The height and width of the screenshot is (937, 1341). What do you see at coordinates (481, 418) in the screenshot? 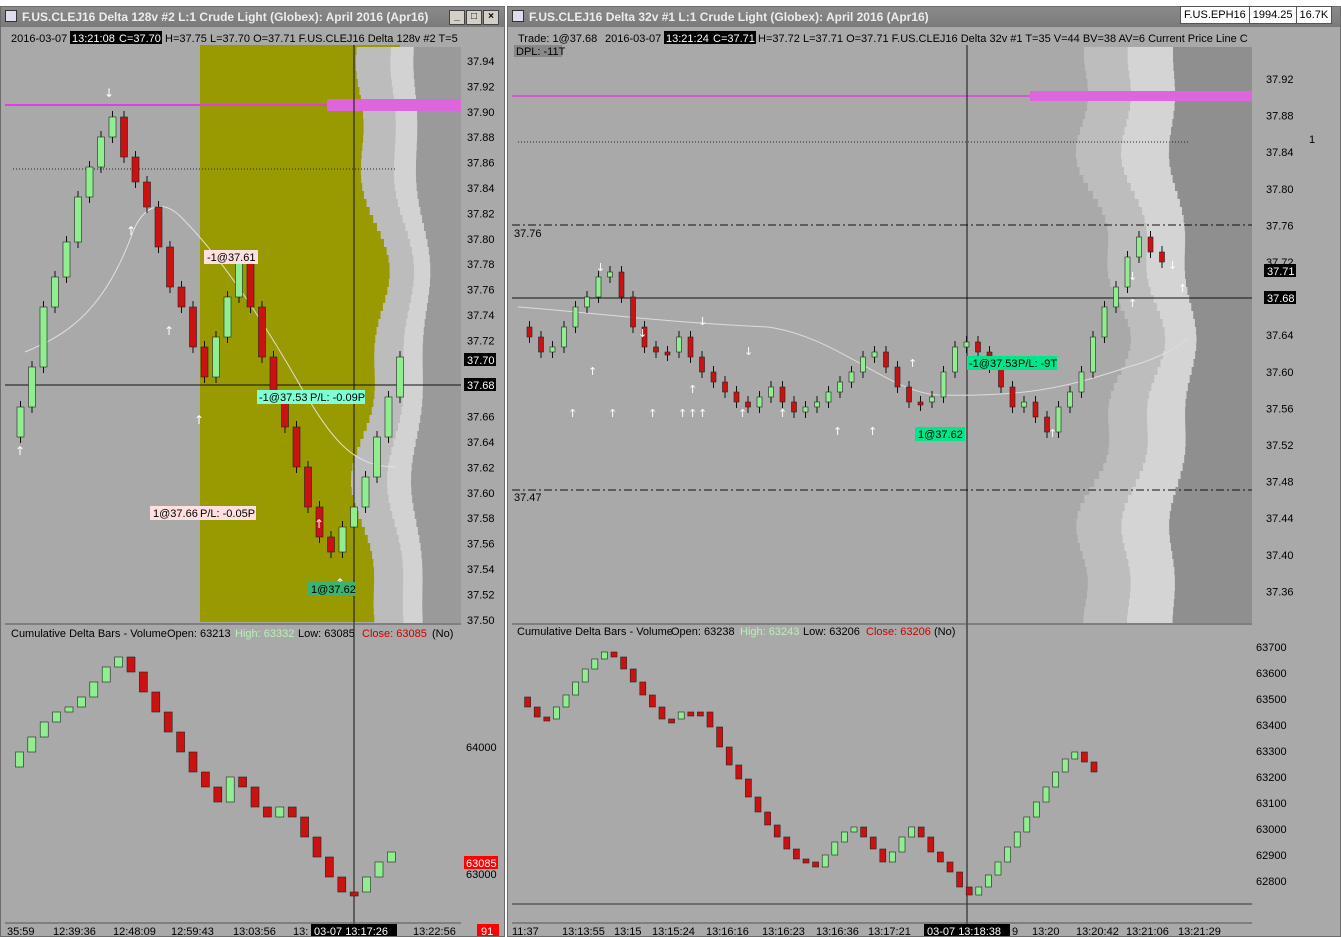
I see `price-tick-label: 37.66` at bounding box center [481, 418].